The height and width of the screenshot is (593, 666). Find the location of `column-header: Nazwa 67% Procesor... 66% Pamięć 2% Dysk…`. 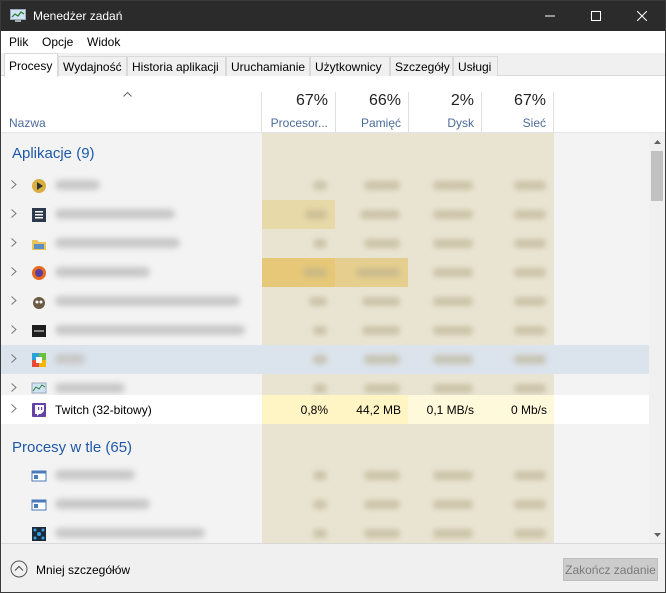

column-header: Nazwa 67% Procesor... 66% Pamięć 2% Dysk… is located at coordinates (333, 104).